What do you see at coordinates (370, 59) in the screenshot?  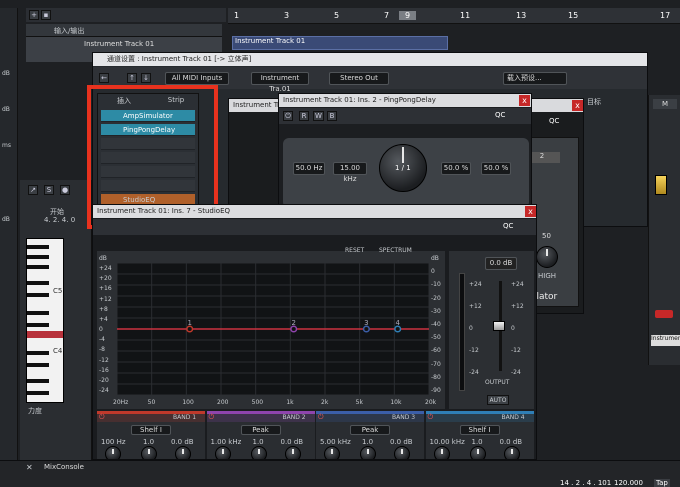 I see `channel-settings-title: 通道设置 : Instrument Track 01 [-> 立体声]` at bounding box center [370, 59].